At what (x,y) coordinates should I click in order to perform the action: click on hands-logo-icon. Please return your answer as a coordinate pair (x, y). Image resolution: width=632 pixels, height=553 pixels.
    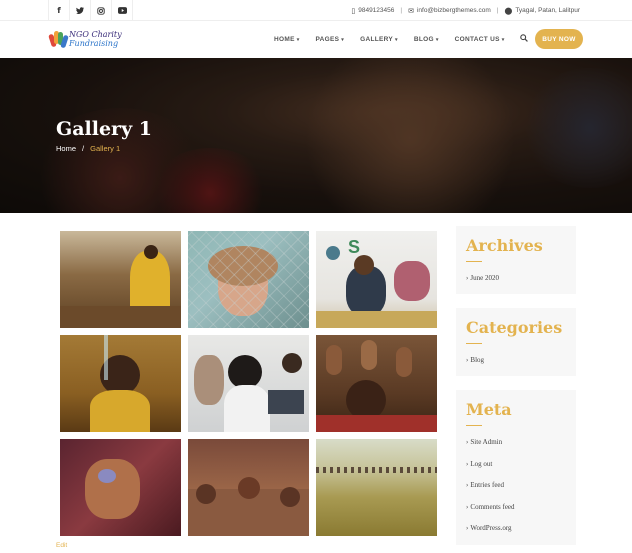
    Looking at the image, I should click on (58, 39).